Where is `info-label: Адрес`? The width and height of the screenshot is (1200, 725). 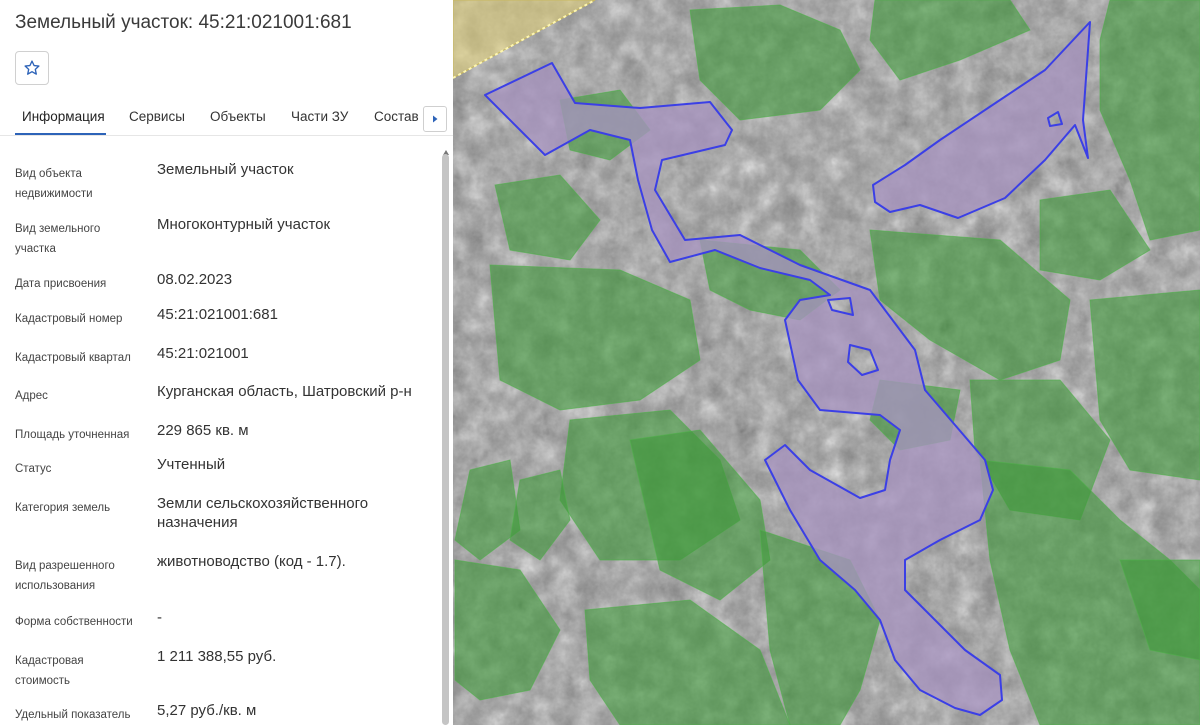
info-label: Адрес is located at coordinates (31, 396).